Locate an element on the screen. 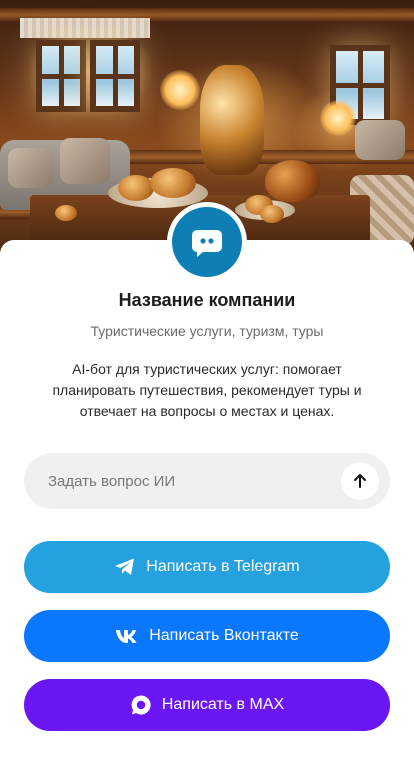 The image size is (414, 770). company-tagline: Туристические услуги, туризм, туры is located at coordinates (207, 331).